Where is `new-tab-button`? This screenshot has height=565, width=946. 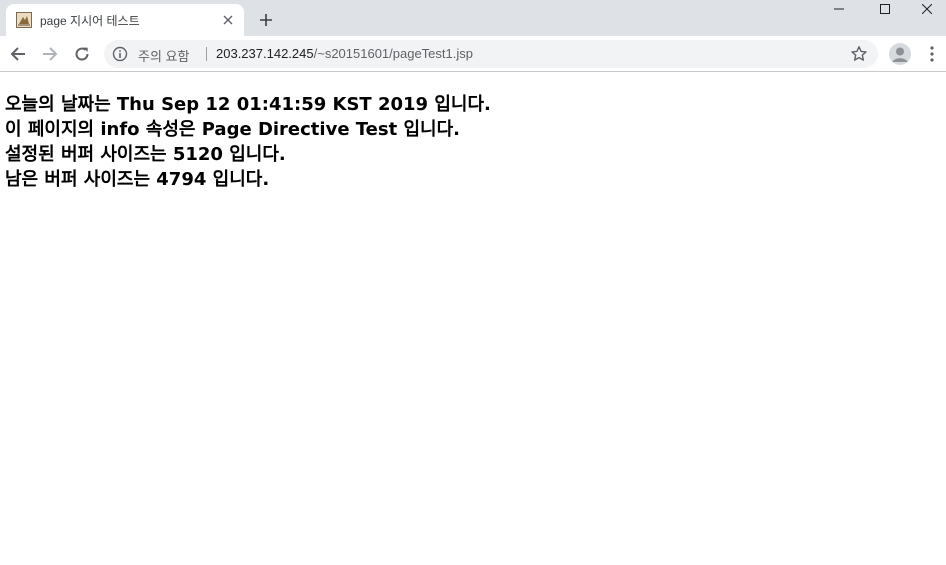
new-tab-button is located at coordinates (266, 20).